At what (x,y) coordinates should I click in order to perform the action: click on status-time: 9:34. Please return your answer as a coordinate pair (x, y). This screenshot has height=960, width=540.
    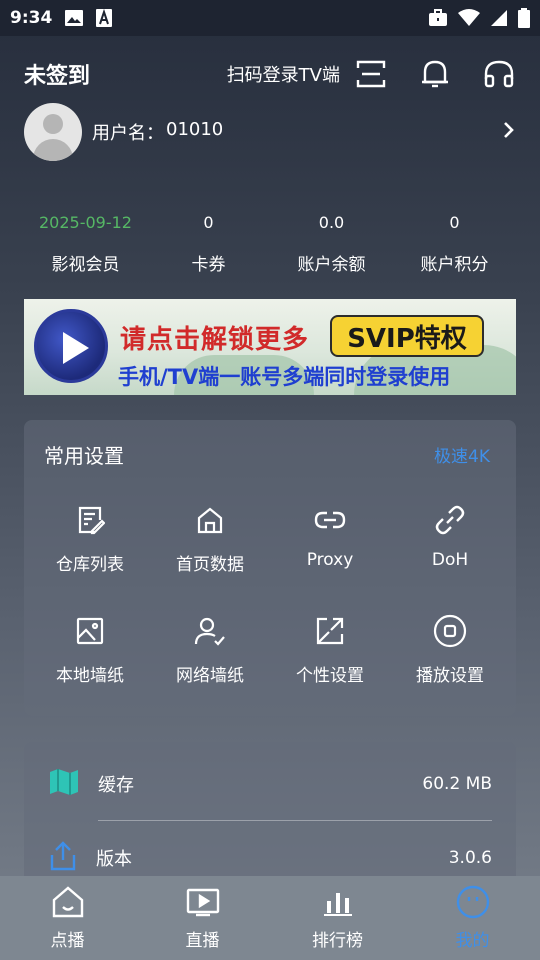
    Looking at the image, I should click on (31, 18).